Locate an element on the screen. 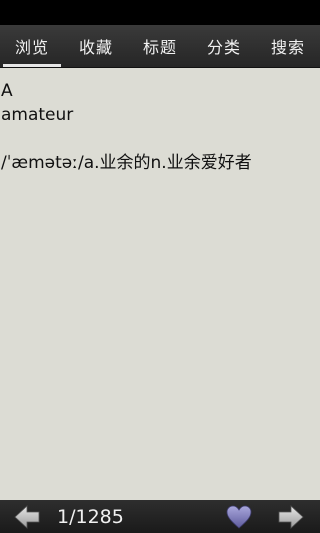  tab-bar: 浏览 收藏 标题 分类 搜索 is located at coordinates (160, 46).